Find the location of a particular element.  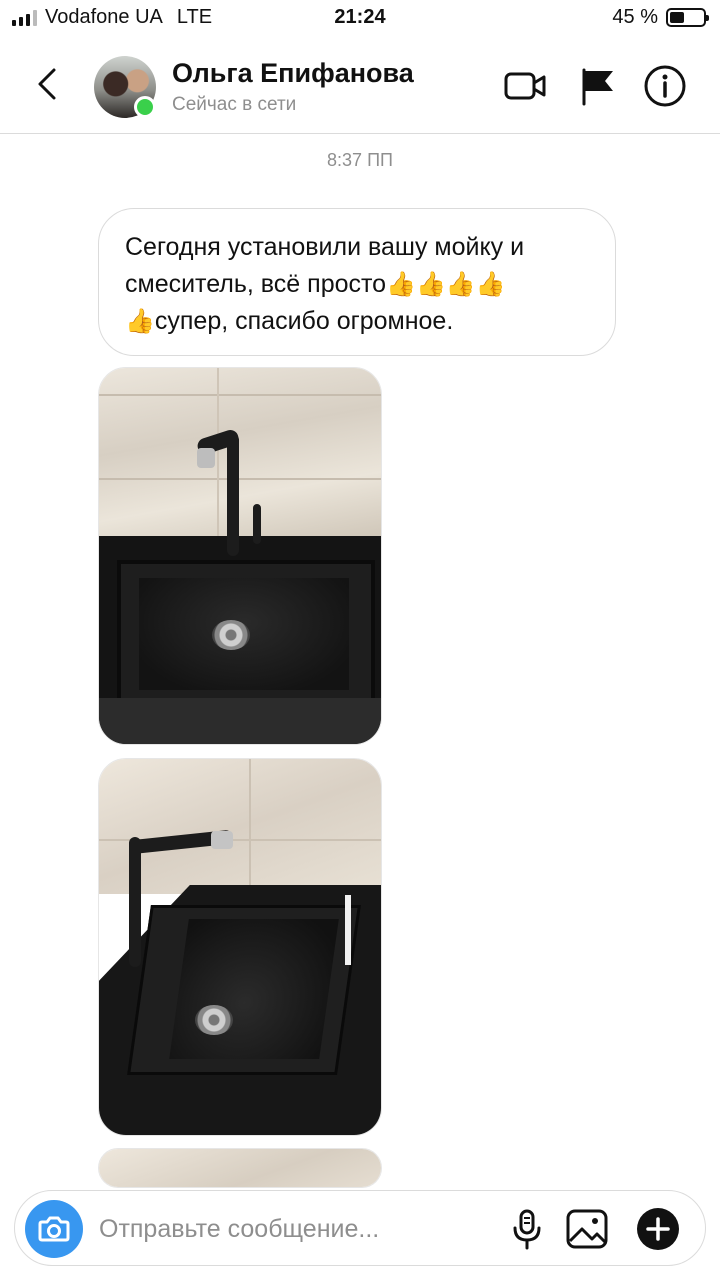

status-bar: Vodafone UA LTE 21:24 45 % is located at coordinates (360, 18).